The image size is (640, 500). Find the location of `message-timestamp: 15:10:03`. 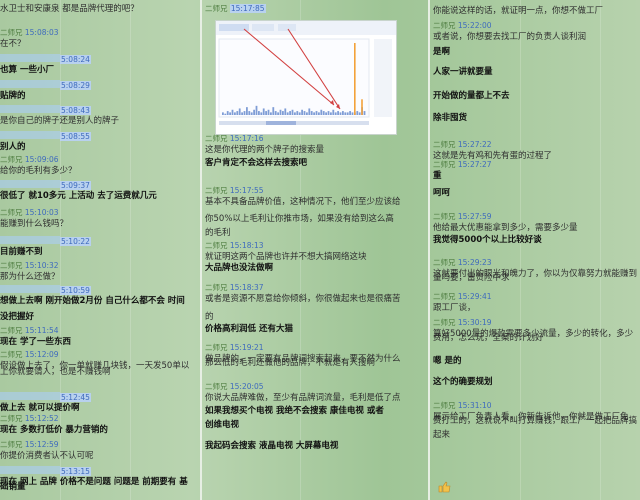

message-timestamp: 15:10:03 is located at coordinates (41, 212).